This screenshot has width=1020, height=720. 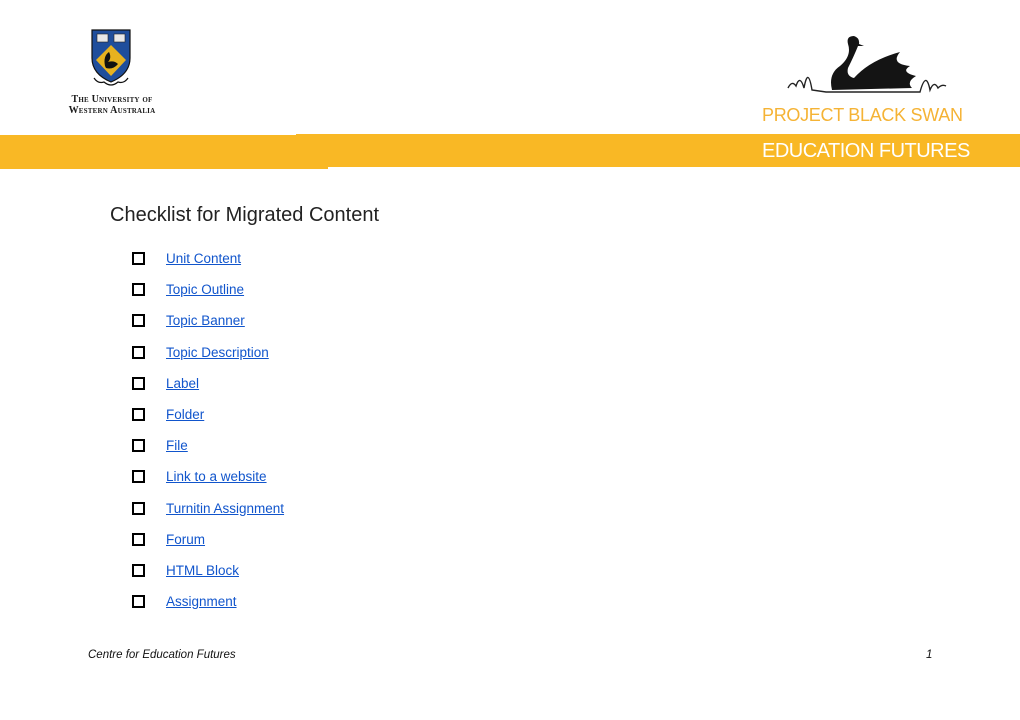 I want to click on checklist-item: Topic Description, so click(x=208, y=360).